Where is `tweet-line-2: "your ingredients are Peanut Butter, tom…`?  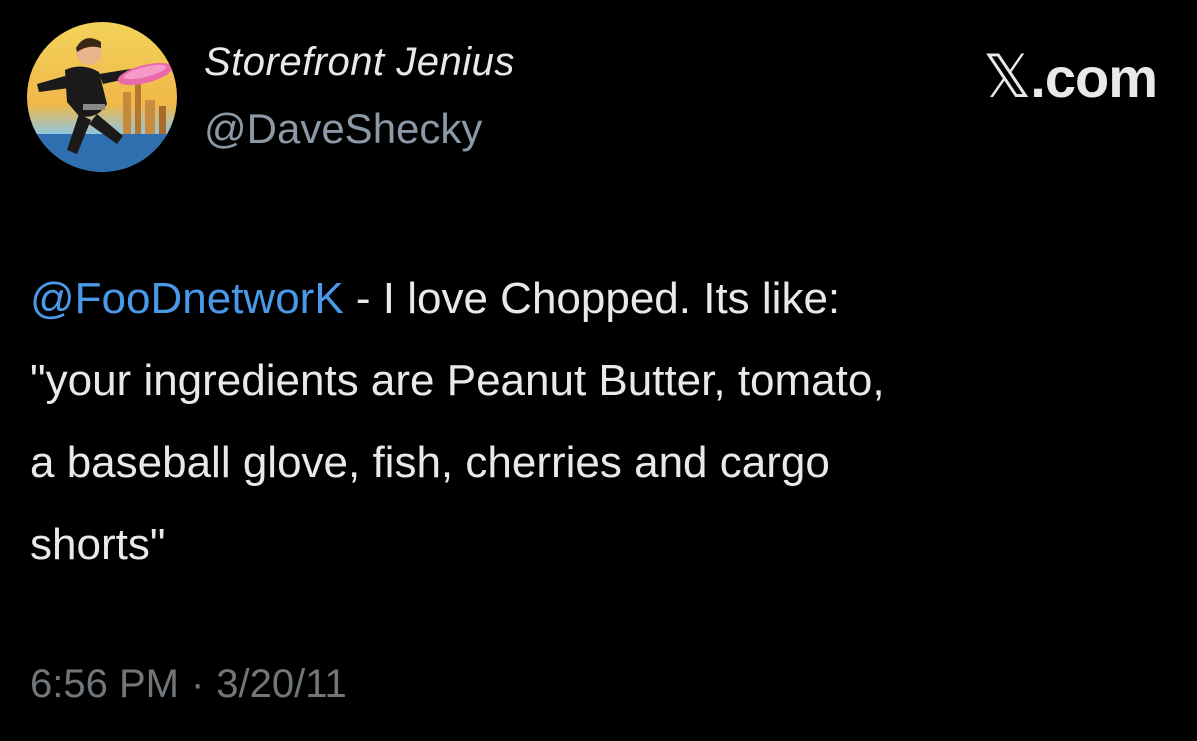 tweet-line-2: "your ingredients are Peanut Butter, tom… is located at coordinates (457, 380).